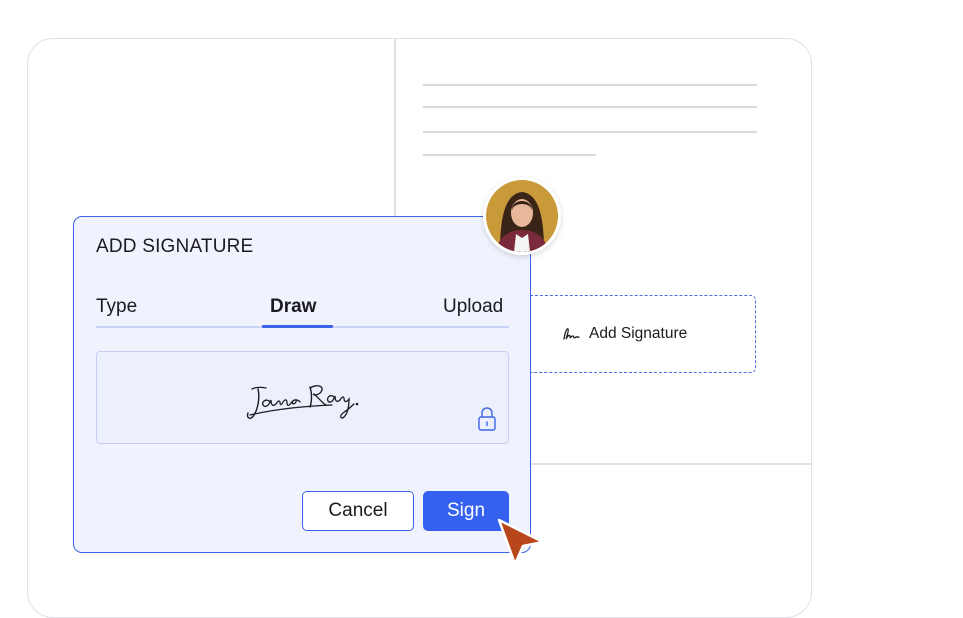  Describe the element at coordinates (487, 419) in the screenshot. I see `lock-icon` at that location.